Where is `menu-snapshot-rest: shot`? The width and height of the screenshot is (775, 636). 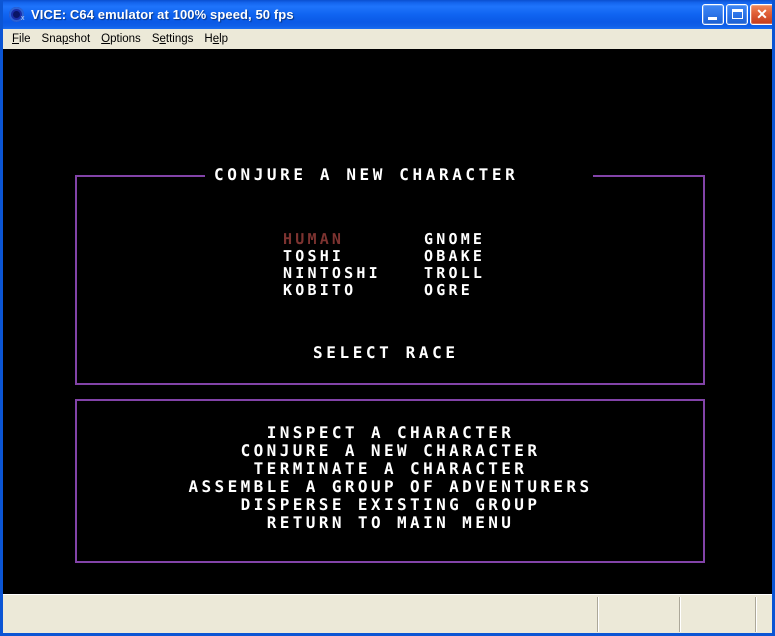
menu-snapshot-rest: shot is located at coordinates (79, 39).